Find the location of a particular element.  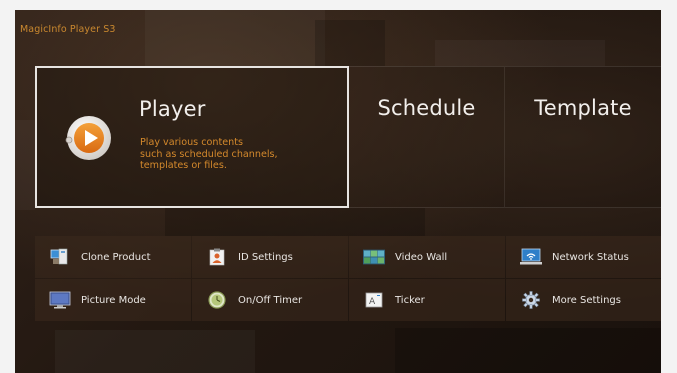

picture-mode-button: Picture Mode is located at coordinates (113, 300).